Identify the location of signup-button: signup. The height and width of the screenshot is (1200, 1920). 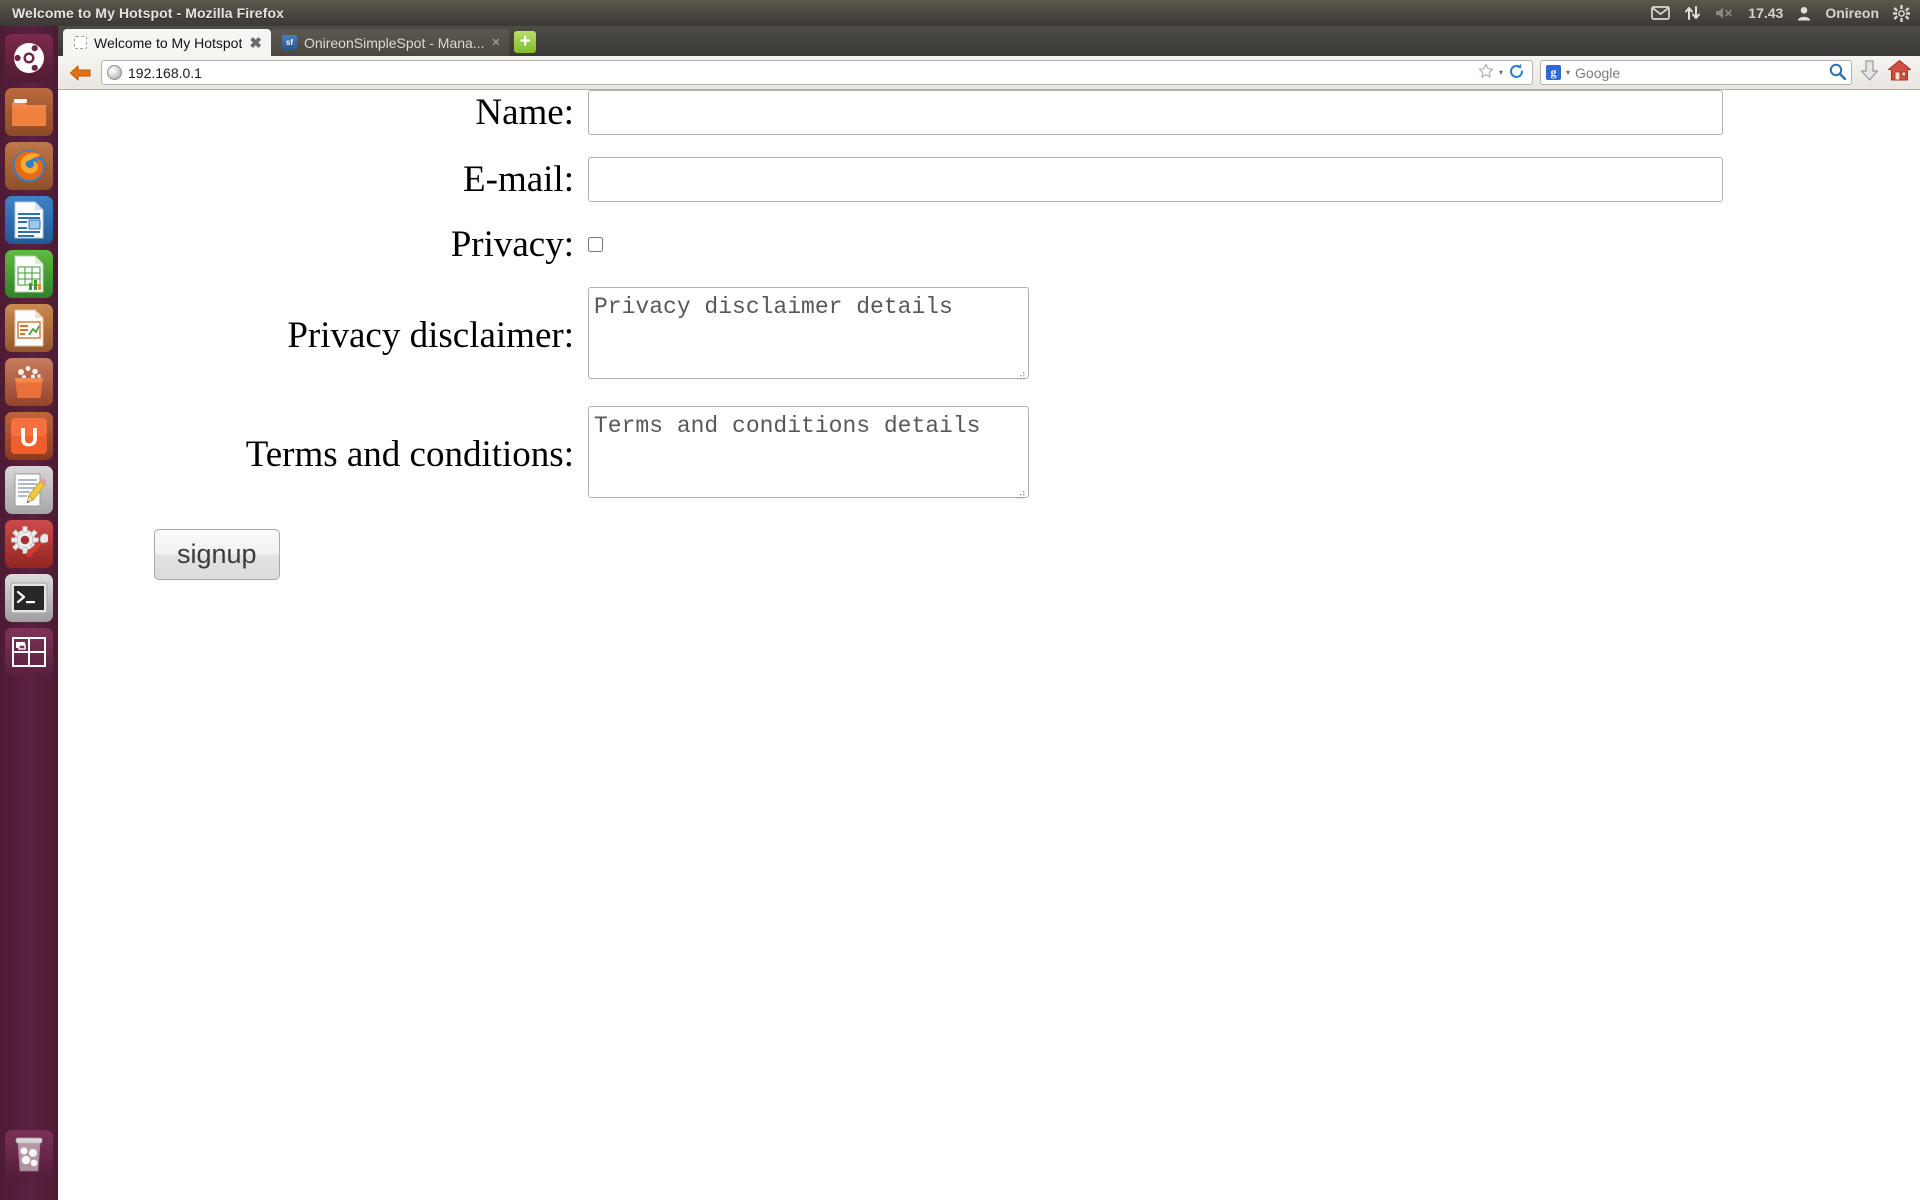
(217, 555).